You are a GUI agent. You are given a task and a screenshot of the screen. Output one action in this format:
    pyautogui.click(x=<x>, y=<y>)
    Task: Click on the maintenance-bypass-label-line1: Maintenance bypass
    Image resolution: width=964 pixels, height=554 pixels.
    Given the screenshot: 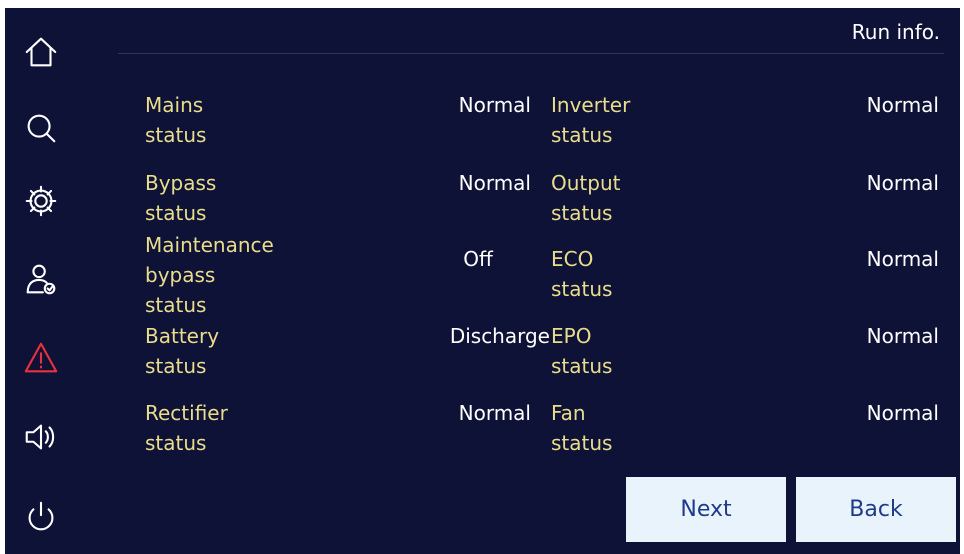 What is the action you would take?
    pyautogui.click(x=209, y=260)
    